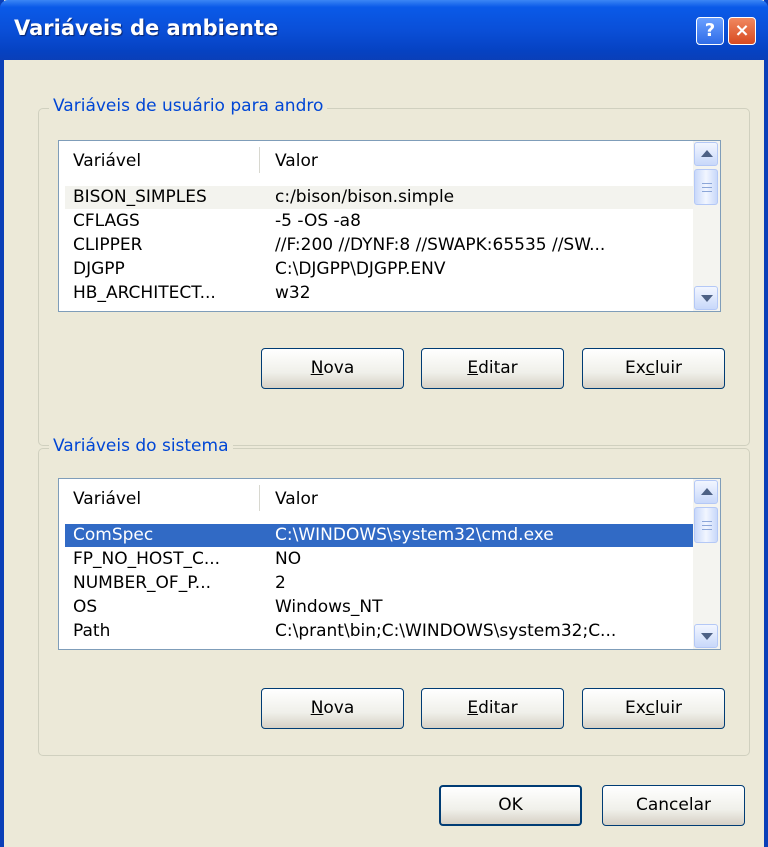 This screenshot has height=847, width=768. Describe the element at coordinates (318, 221) in the screenshot. I see `variable-value: -5 -OS -a8` at that location.